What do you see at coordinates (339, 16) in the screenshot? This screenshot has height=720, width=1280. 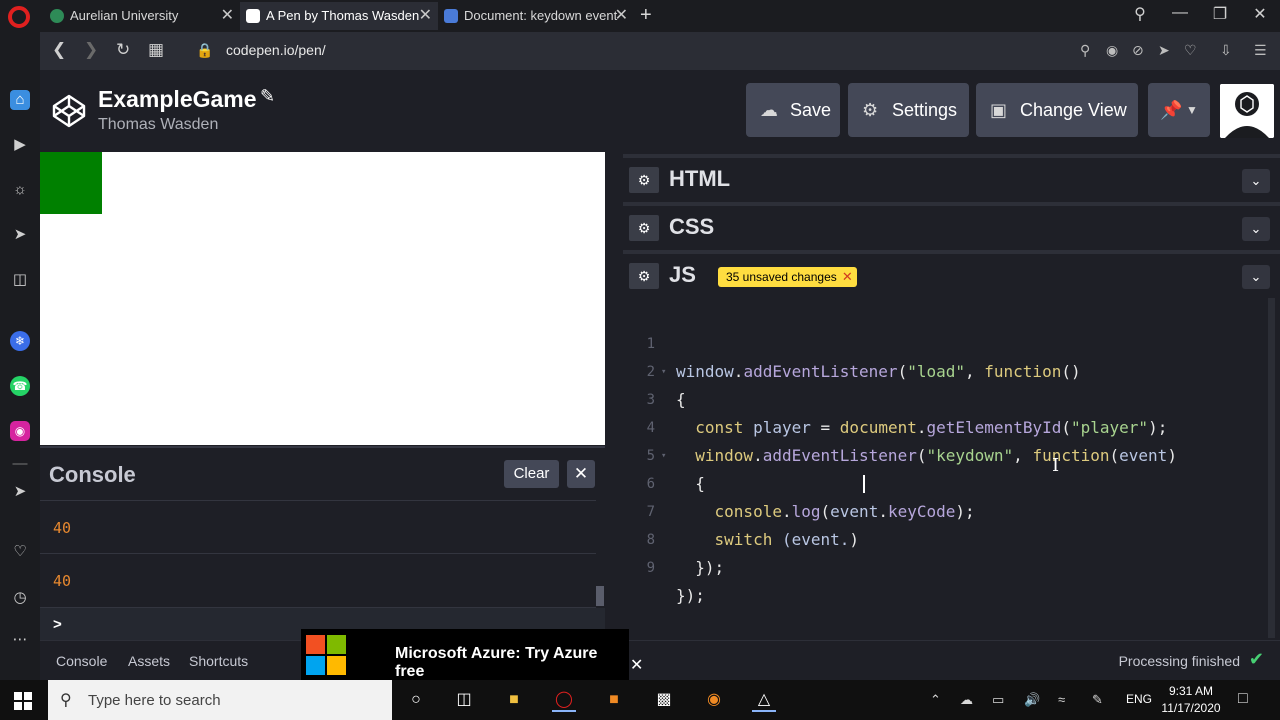 I see `tab-codepen: A Pen by Thomas Wasden ✕` at bounding box center [339, 16].